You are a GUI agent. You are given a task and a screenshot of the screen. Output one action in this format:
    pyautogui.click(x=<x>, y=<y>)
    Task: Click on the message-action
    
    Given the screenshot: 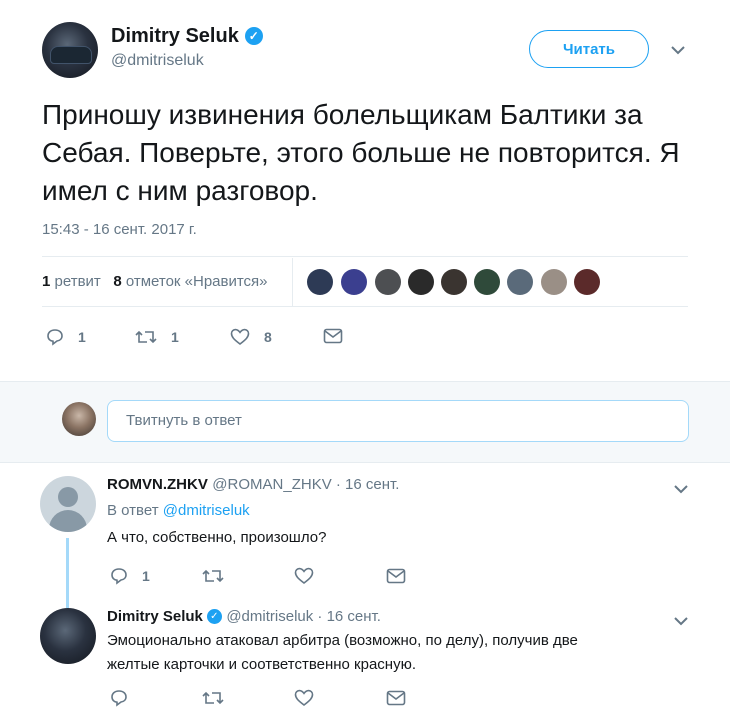 What is the action you would take?
    pyautogui.click(x=333, y=336)
    